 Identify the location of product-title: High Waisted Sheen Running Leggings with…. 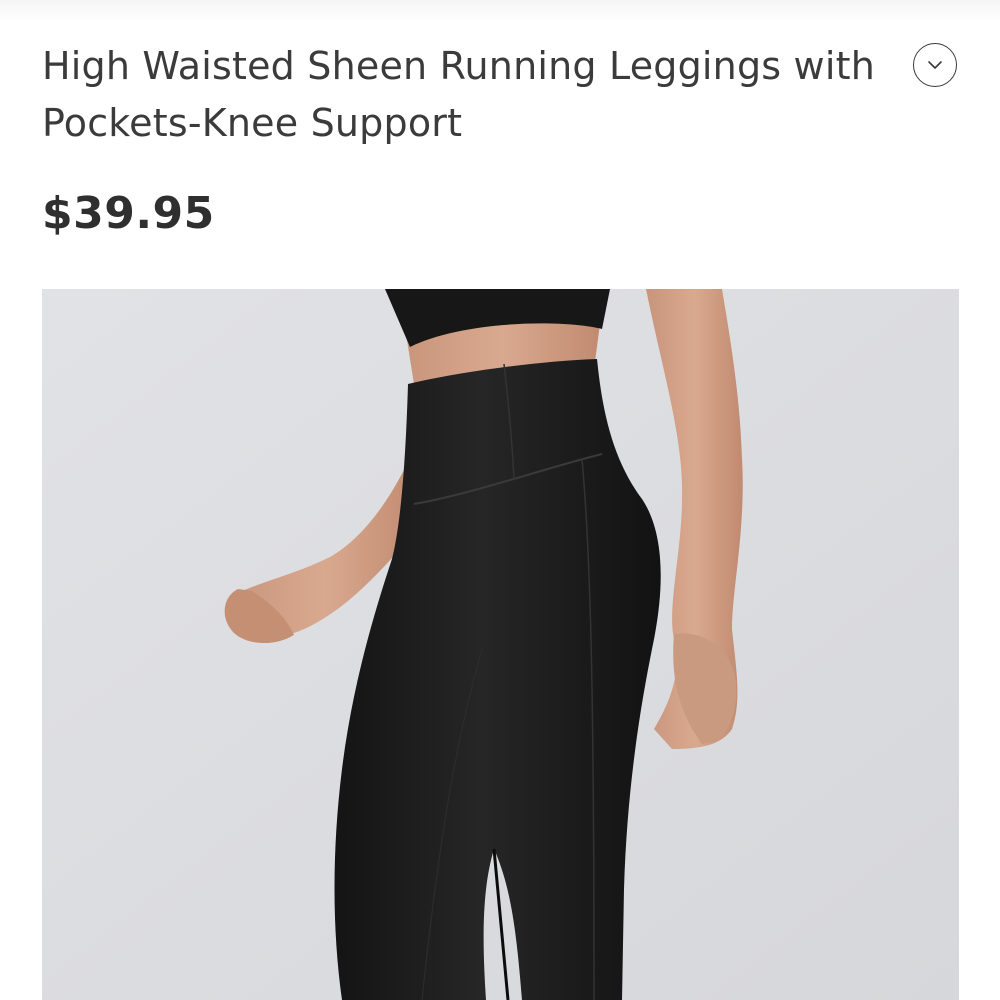
(458, 94).